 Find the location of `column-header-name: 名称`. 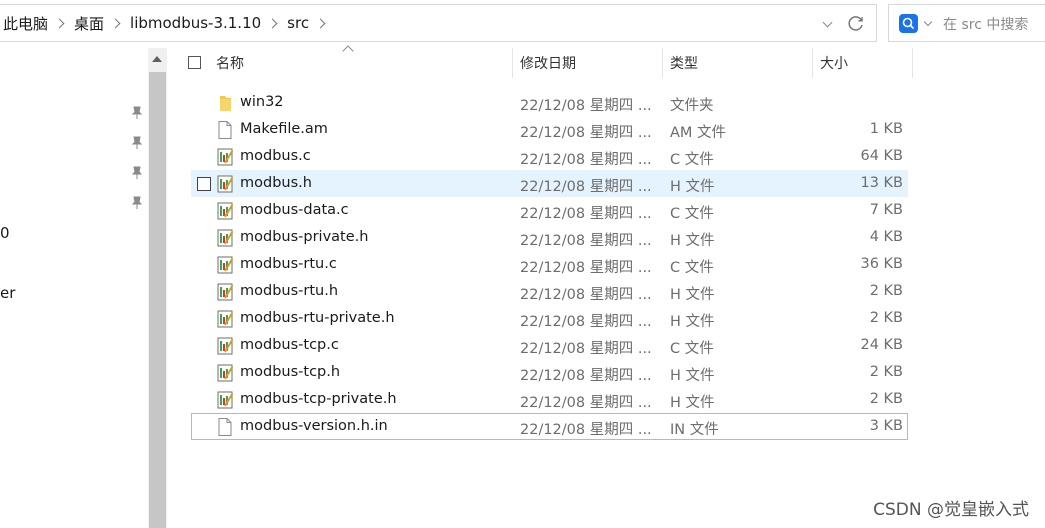

column-header-name: 名称 is located at coordinates (364, 63).